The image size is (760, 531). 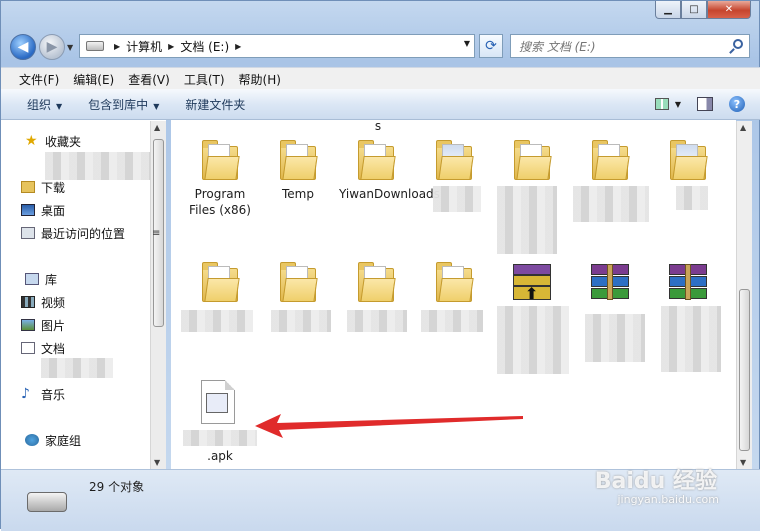 I want to click on sidebar-videos-label: 视频, so click(x=53, y=302).